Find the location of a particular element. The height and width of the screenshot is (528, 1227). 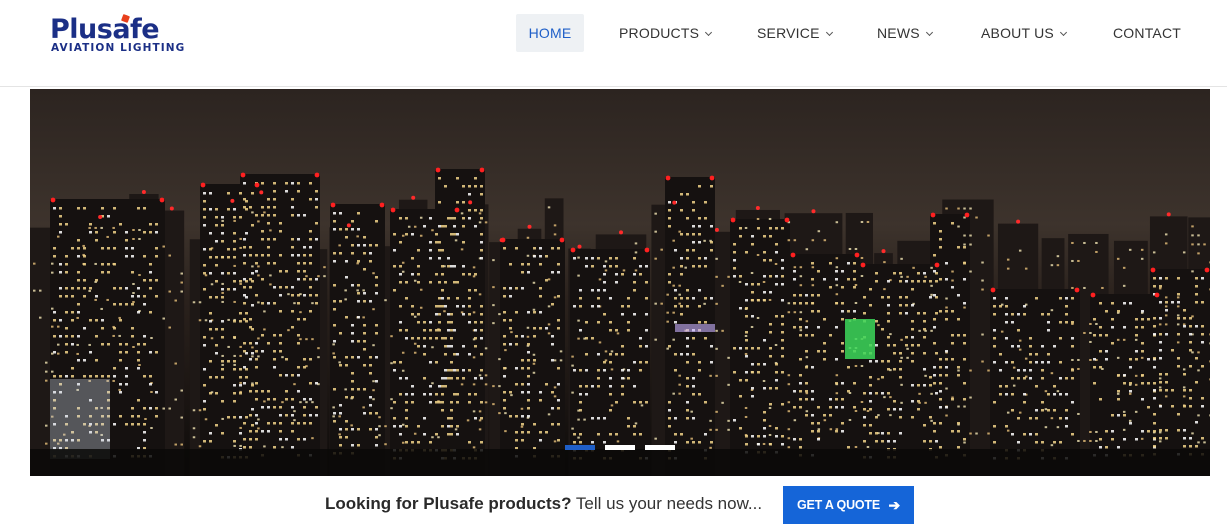

nav-item-home: HOME is located at coordinates (550, 33).